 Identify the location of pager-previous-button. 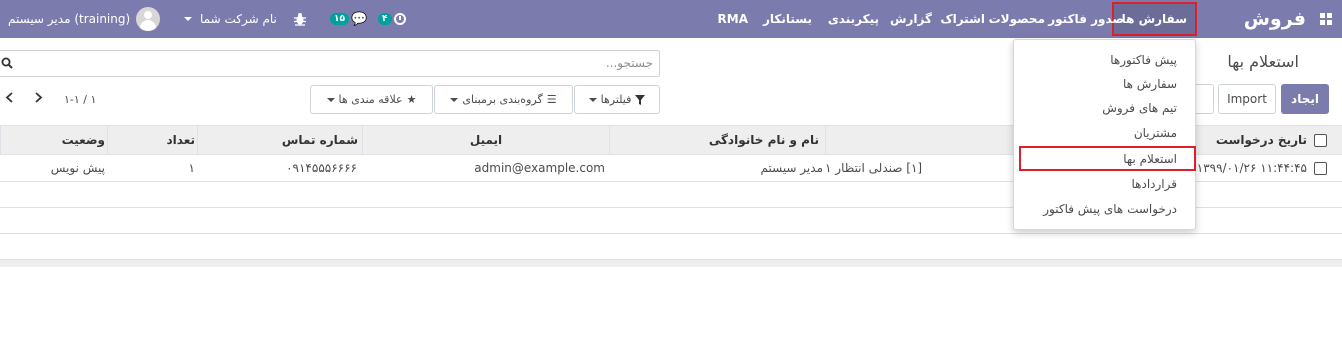
(9, 99).